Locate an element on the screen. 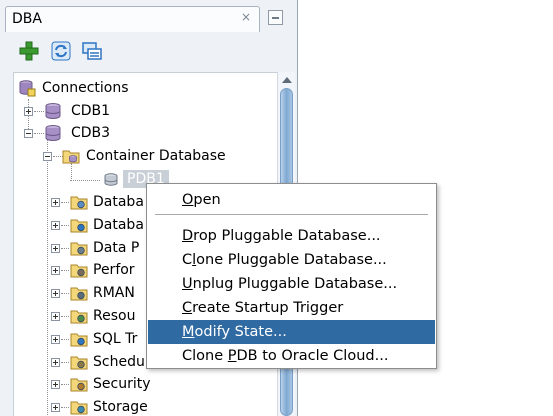 The height and width of the screenshot is (416, 553). menu-separator is located at coordinates (291, 214).